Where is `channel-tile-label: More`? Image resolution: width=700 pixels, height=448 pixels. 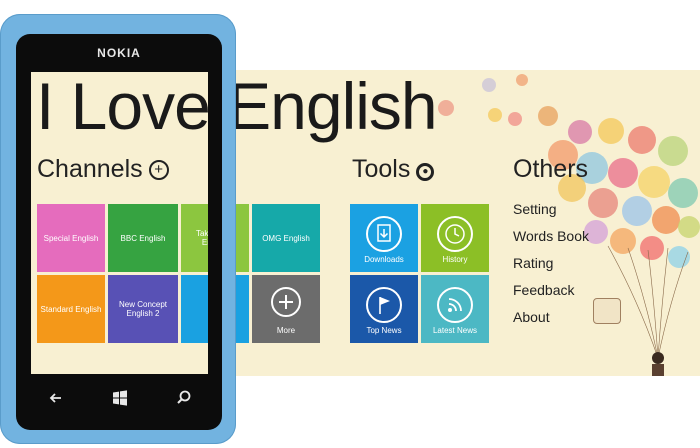
channel-tile-label: More is located at coordinates (286, 330).